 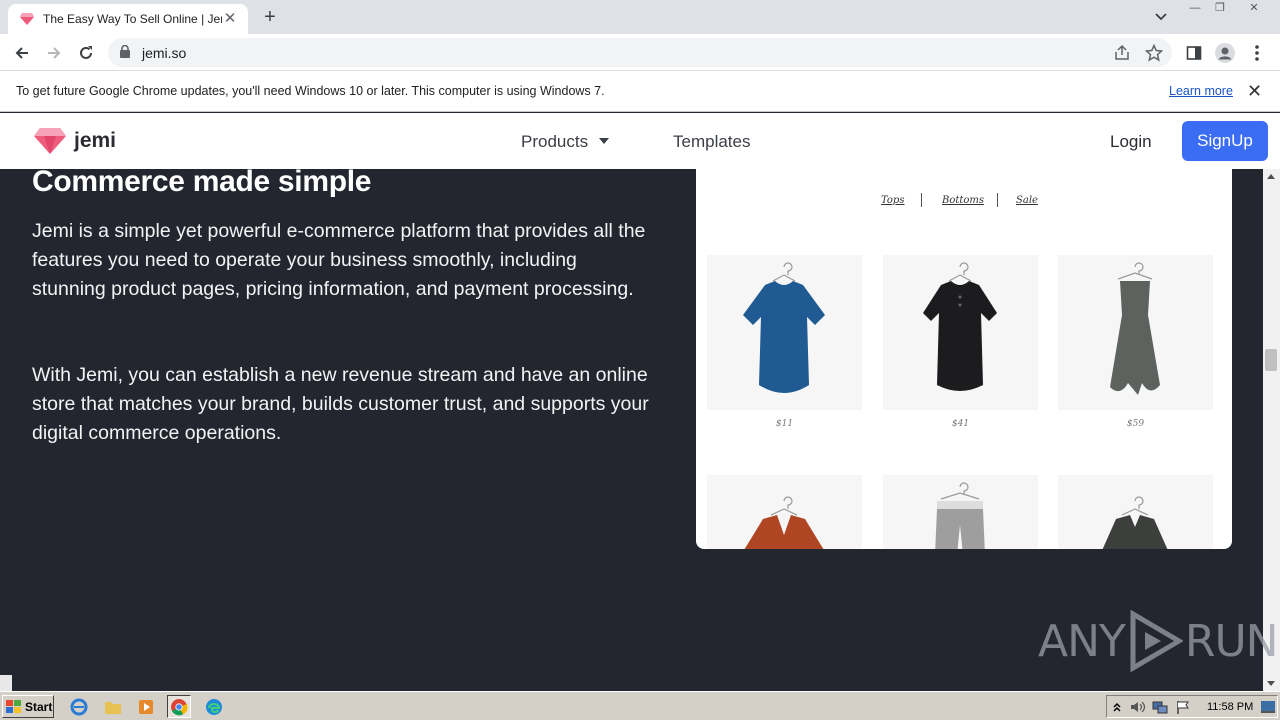 I want to click on lock-icon, so click(x=125, y=51).